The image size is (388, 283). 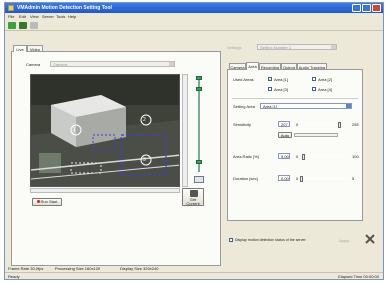 I want to click on divider, so click(x=295, y=98).